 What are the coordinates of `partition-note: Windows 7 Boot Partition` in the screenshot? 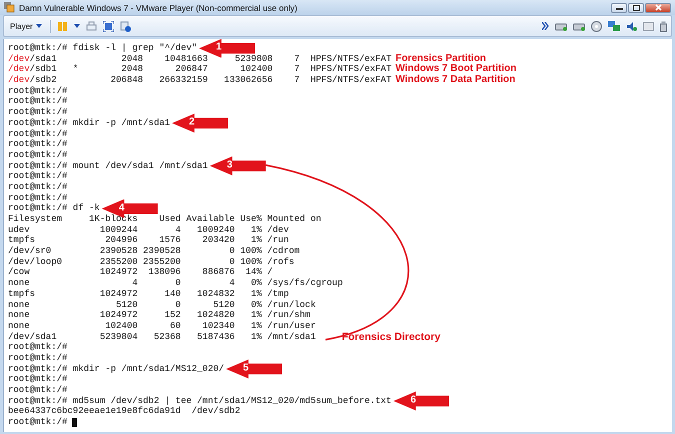 It's located at (455, 69).